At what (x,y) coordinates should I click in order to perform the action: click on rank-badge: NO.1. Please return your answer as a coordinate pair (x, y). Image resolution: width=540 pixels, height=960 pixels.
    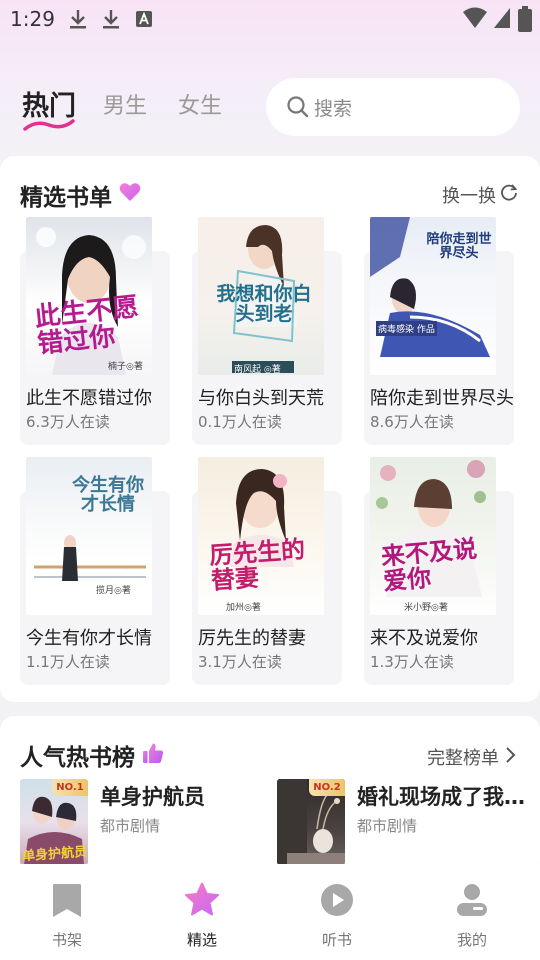
    Looking at the image, I should click on (70, 787).